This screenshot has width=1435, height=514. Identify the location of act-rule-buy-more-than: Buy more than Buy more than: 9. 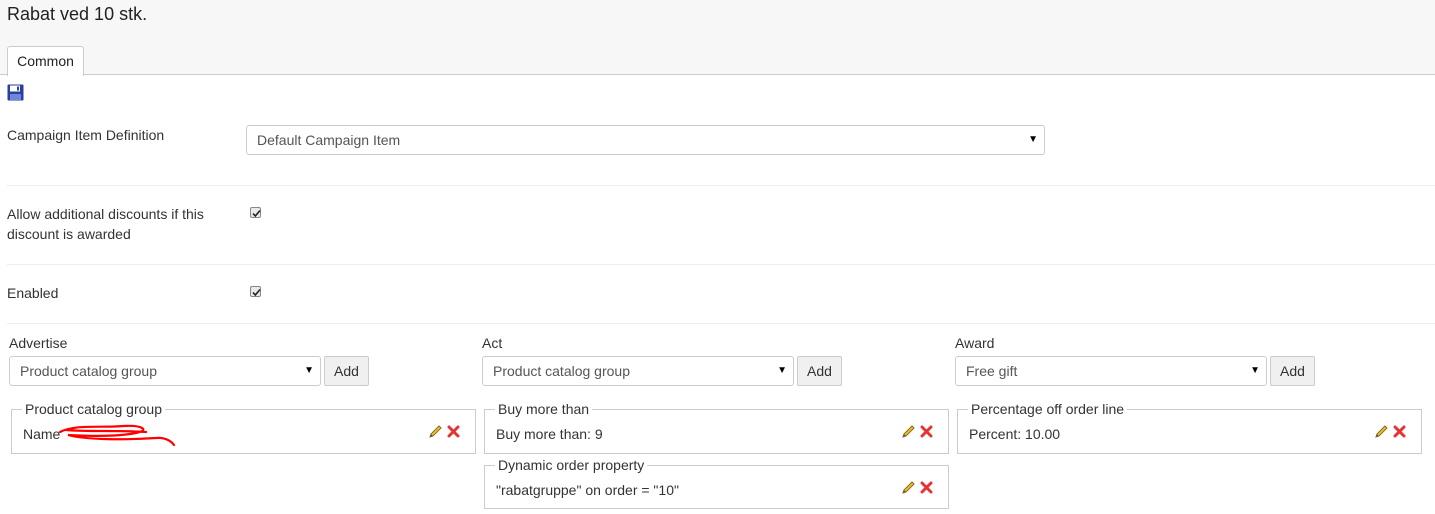
(716, 427).